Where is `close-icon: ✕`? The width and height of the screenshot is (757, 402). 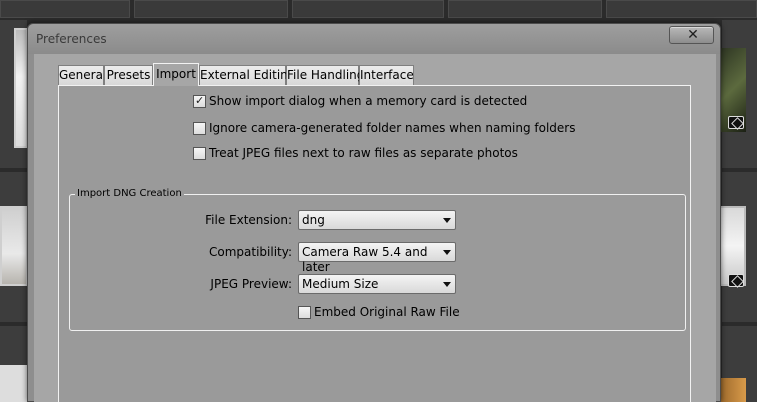
close-icon: ✕ is located at coordinates (693, 35).